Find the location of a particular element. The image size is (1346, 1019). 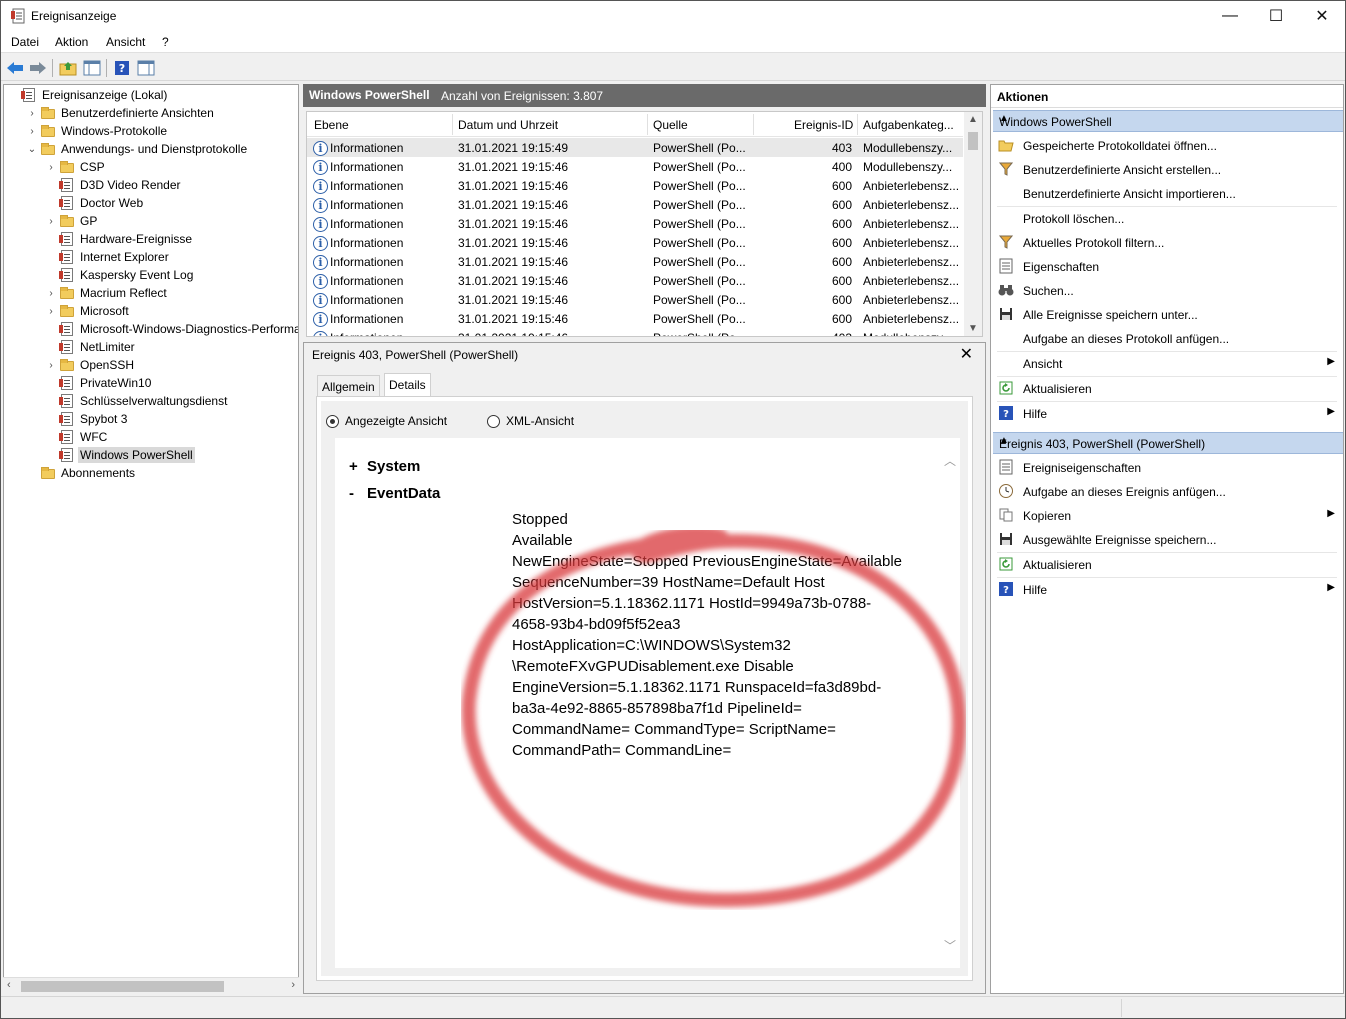

viewer-scroll-down-icon: ﹀ is located at coordinates (950, 945).